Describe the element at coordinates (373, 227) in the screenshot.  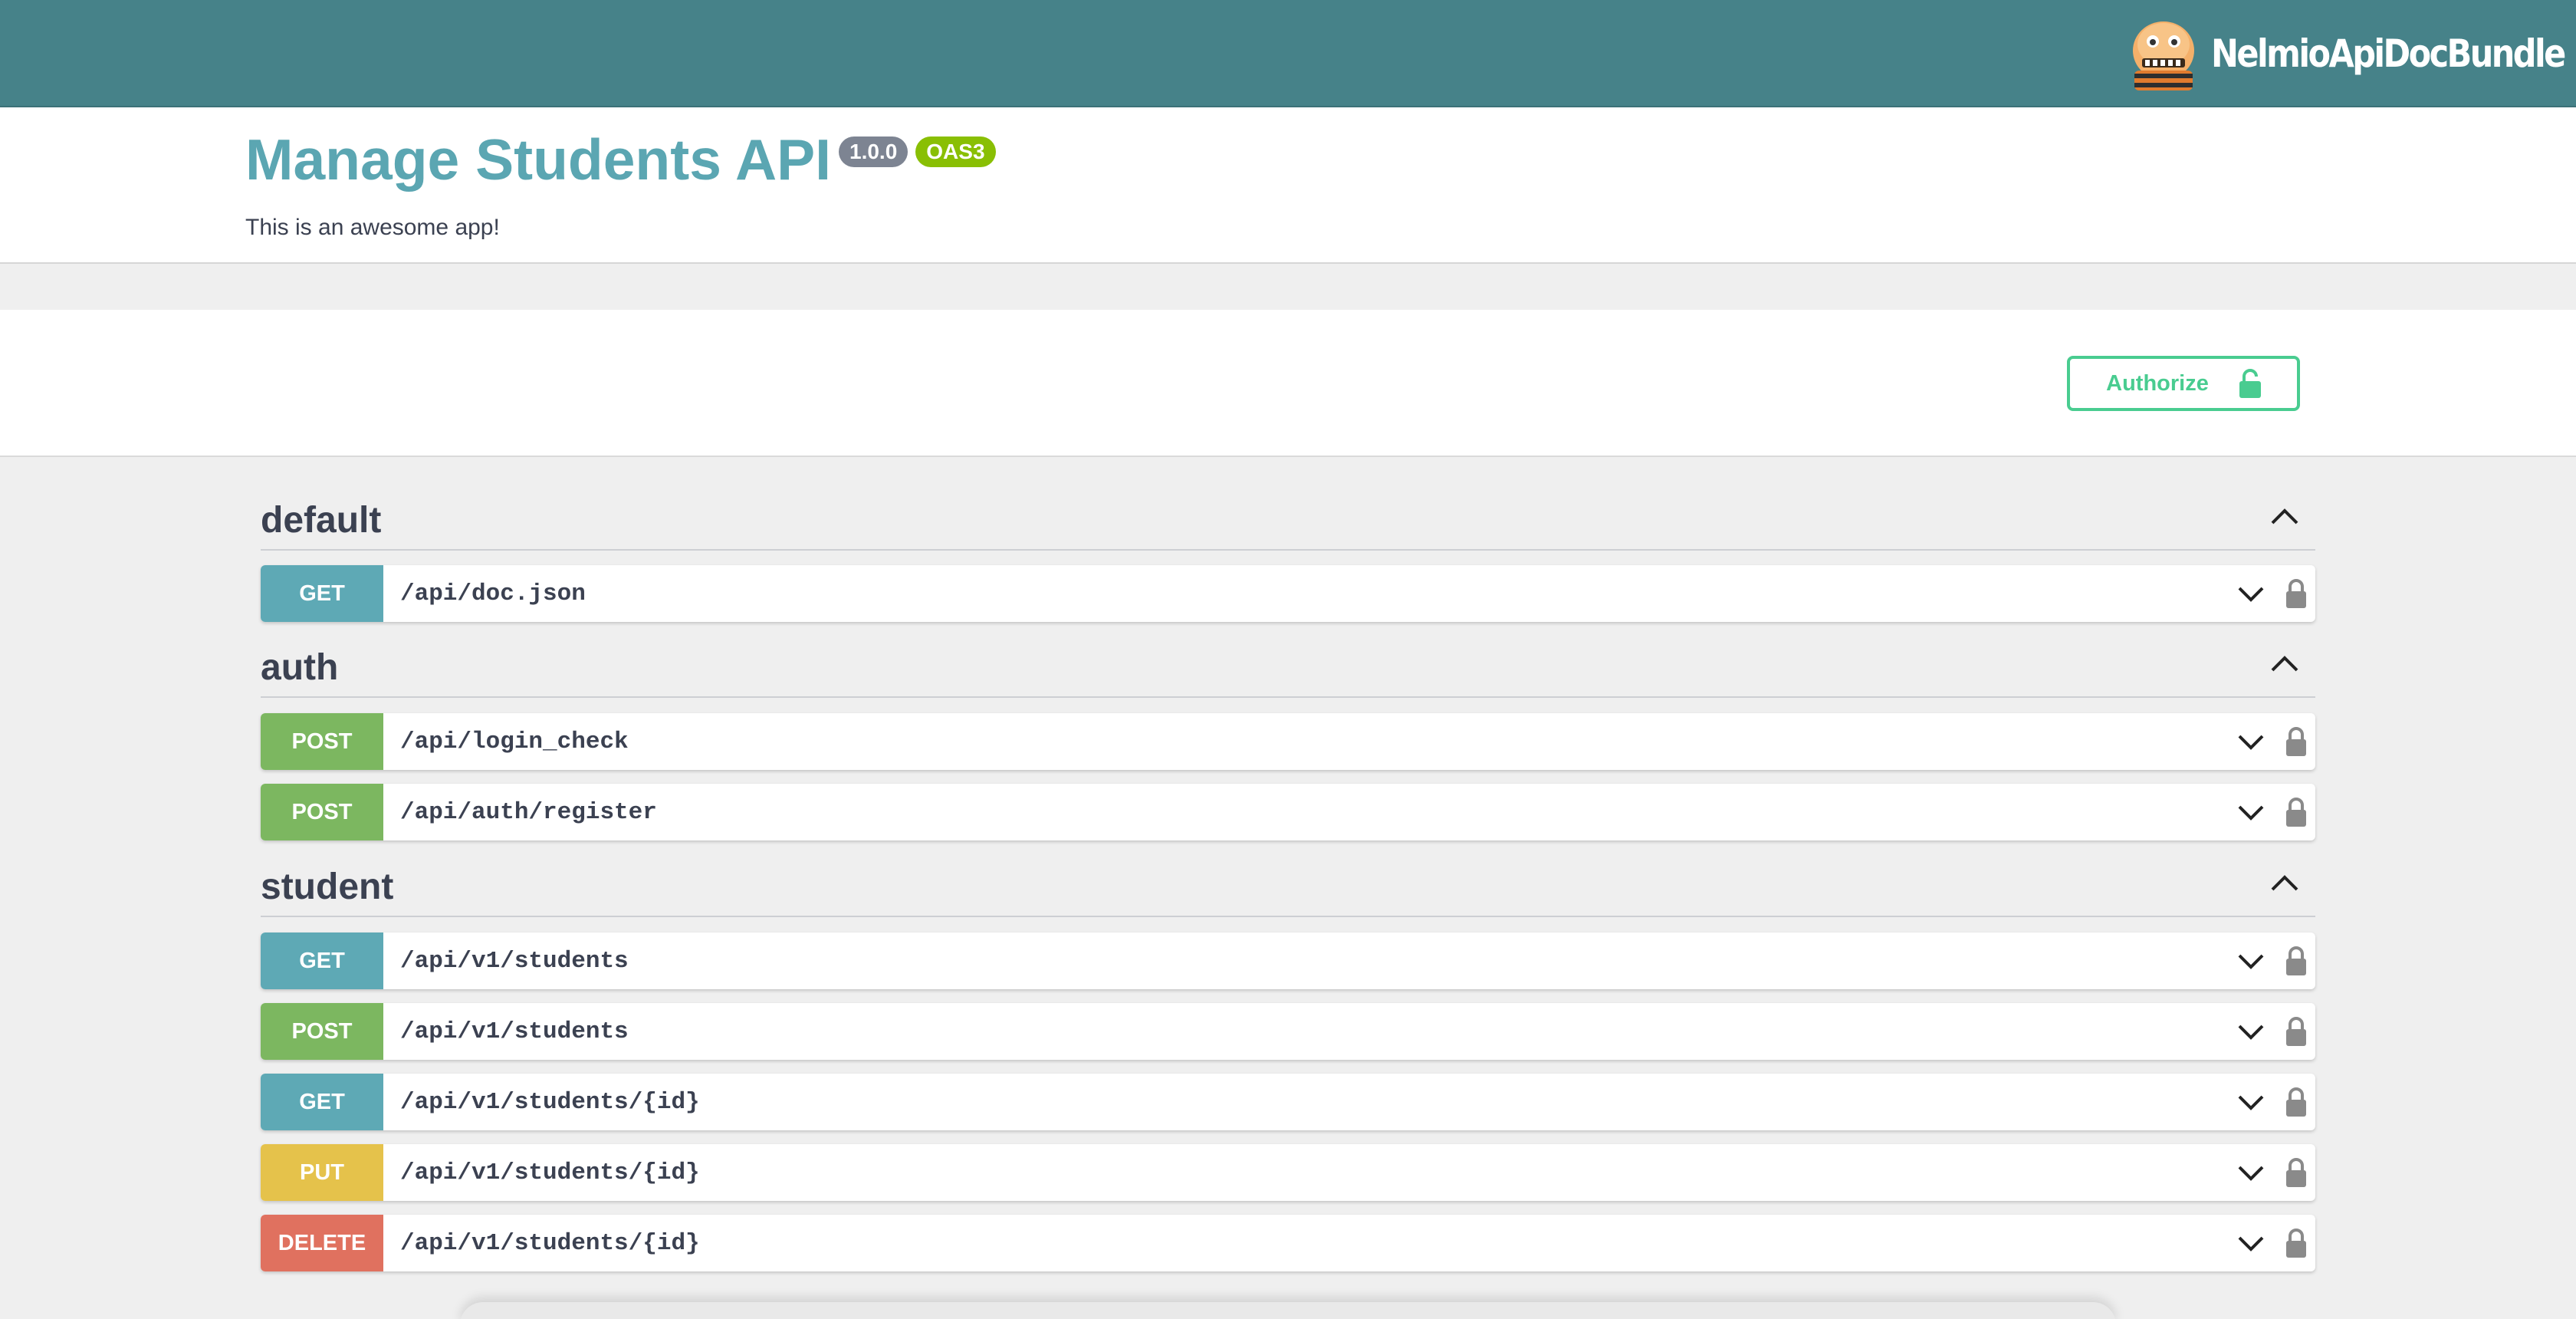
I see `api-description: This is an awesome app!` at that location.